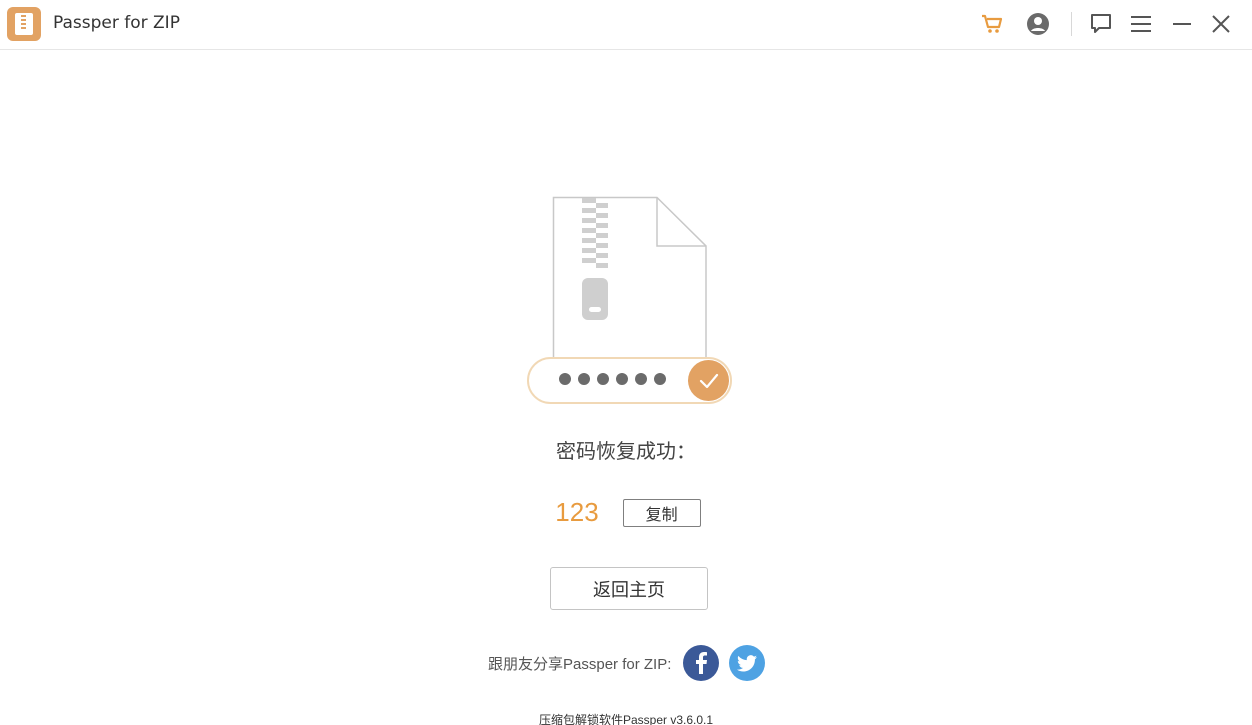  Describe the element at coordinates (580, 664) in the screenshot. I see `share-label: 跟朋友分享Passper for ZIP:` at that location.